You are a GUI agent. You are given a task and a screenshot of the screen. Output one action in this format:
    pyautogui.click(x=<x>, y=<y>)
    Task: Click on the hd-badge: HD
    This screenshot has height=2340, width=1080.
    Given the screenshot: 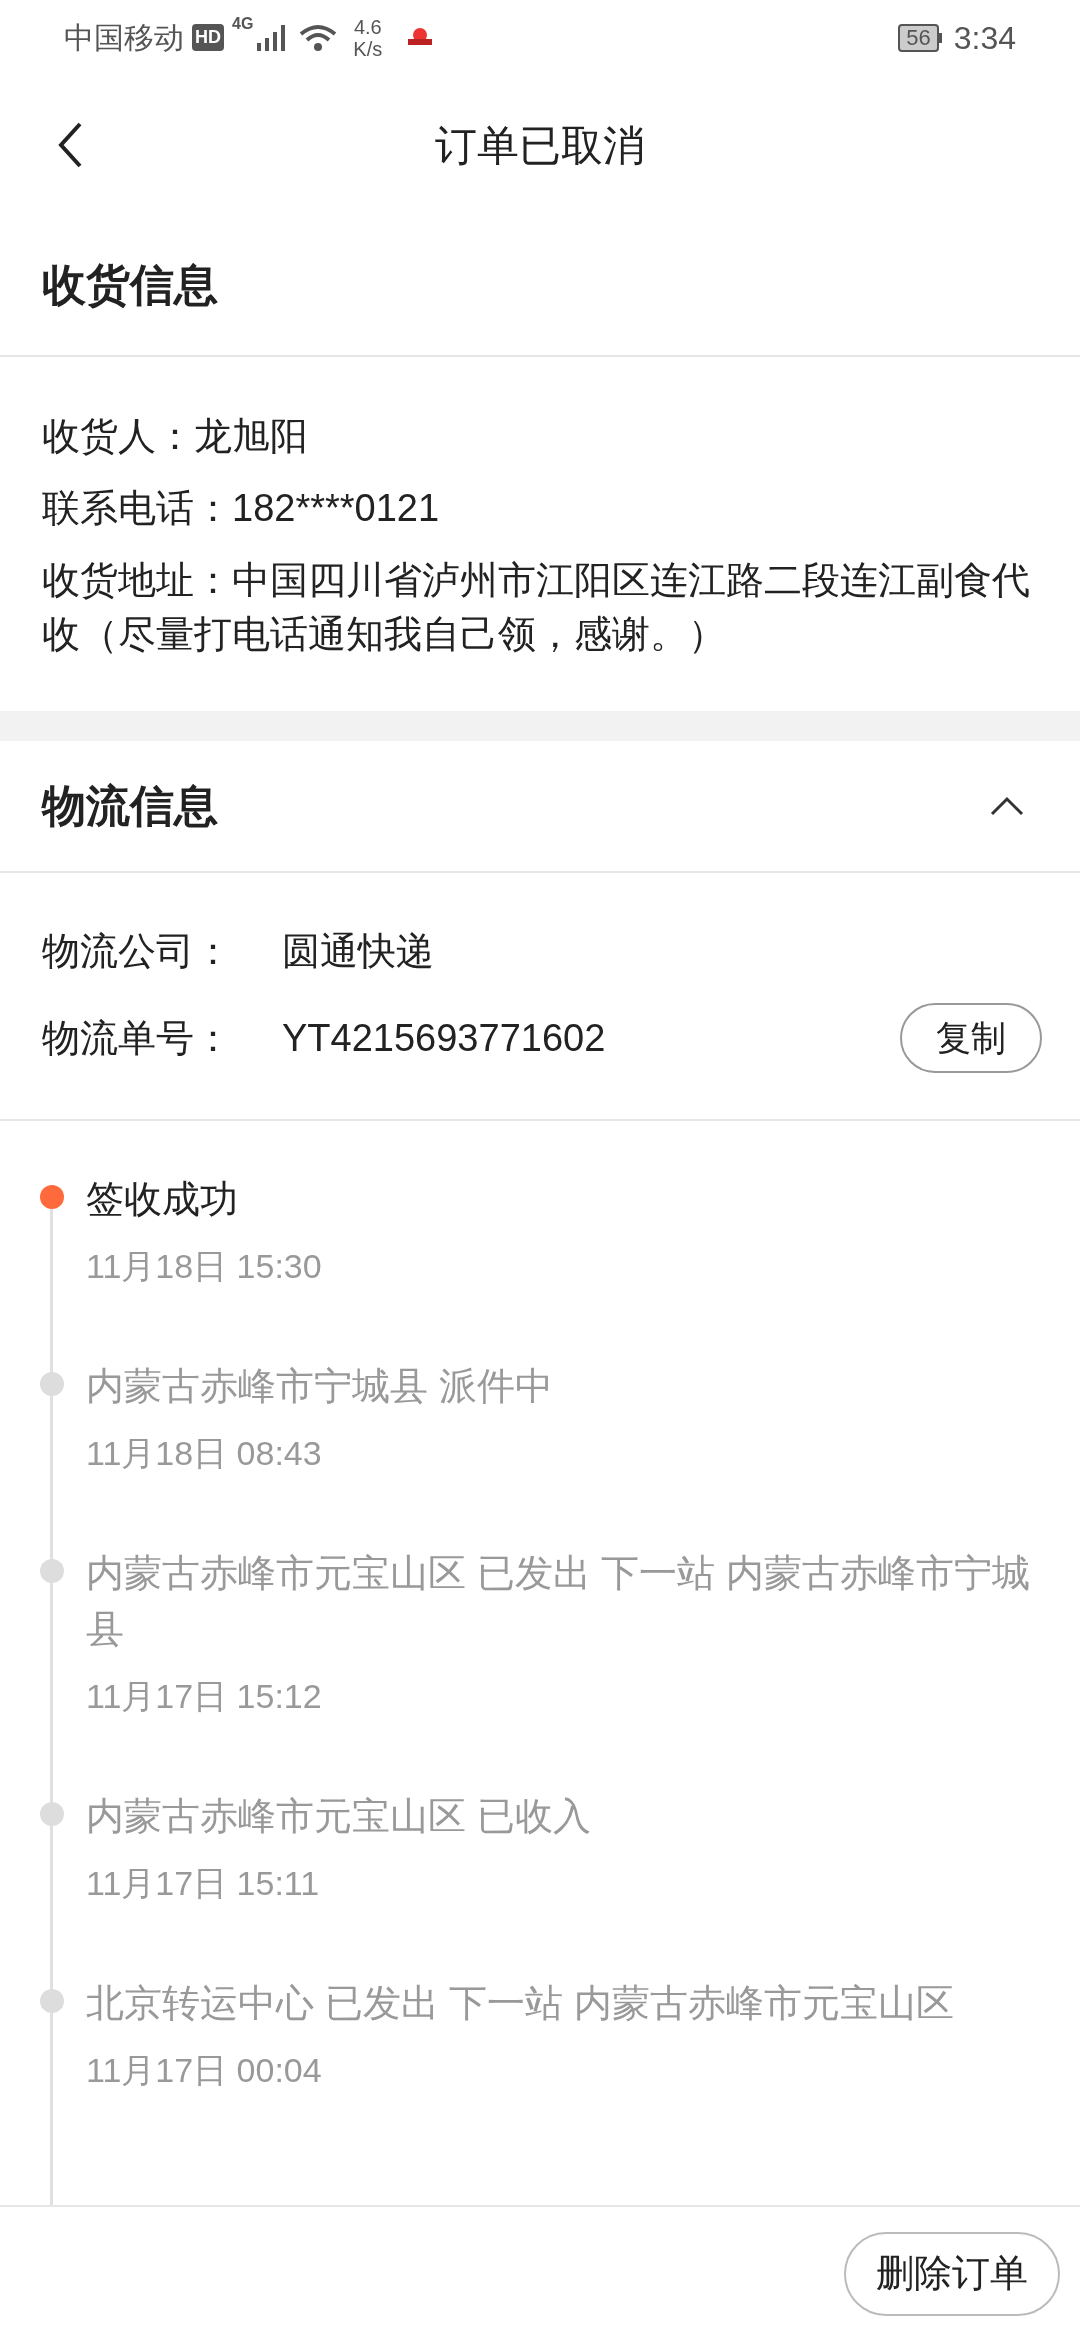 What is the action you would take?
    pyautogui.click(x=208, y=37)
    